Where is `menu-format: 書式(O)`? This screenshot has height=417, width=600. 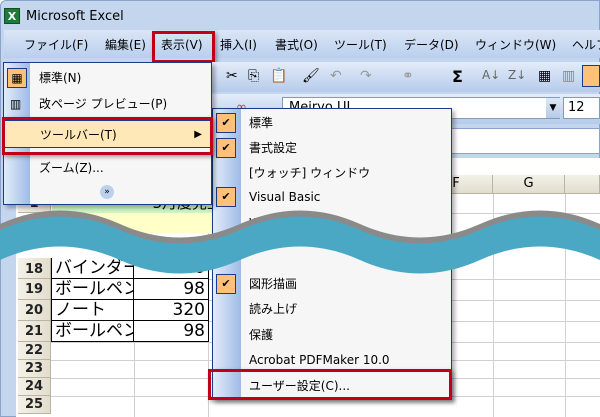
menu-format: 書式(O) is located at coordinates (296, 44).